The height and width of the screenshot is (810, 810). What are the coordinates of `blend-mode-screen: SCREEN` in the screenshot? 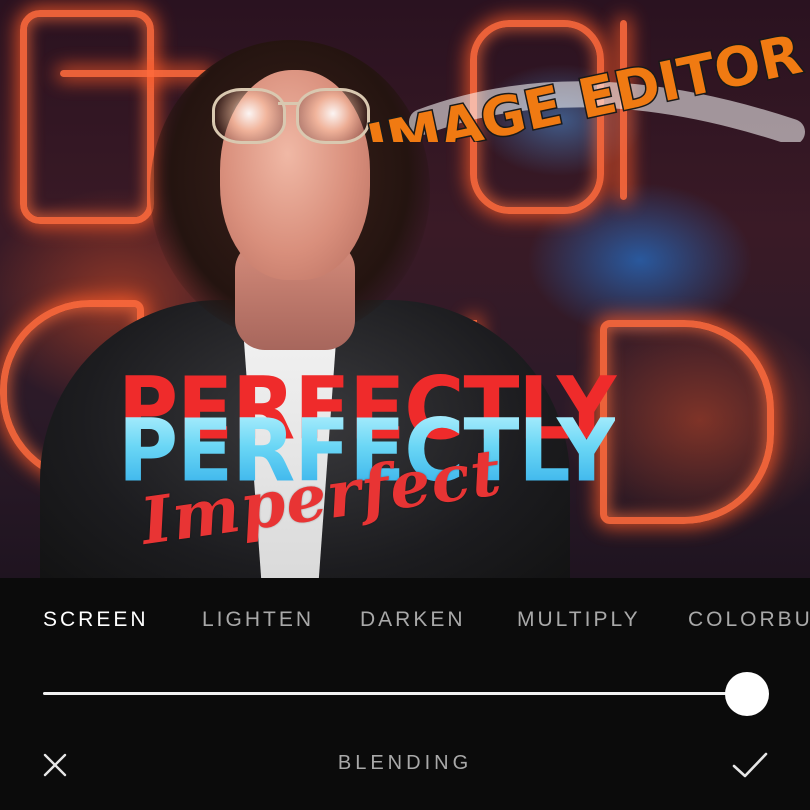 It's located at (96, 620).